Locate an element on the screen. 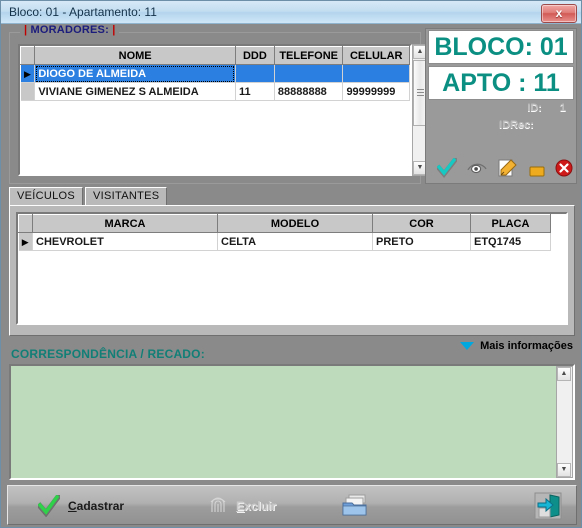 Image resolution: width=582 pixels, height=528 pixels. folder-icon is located at coordinates (354, 505).